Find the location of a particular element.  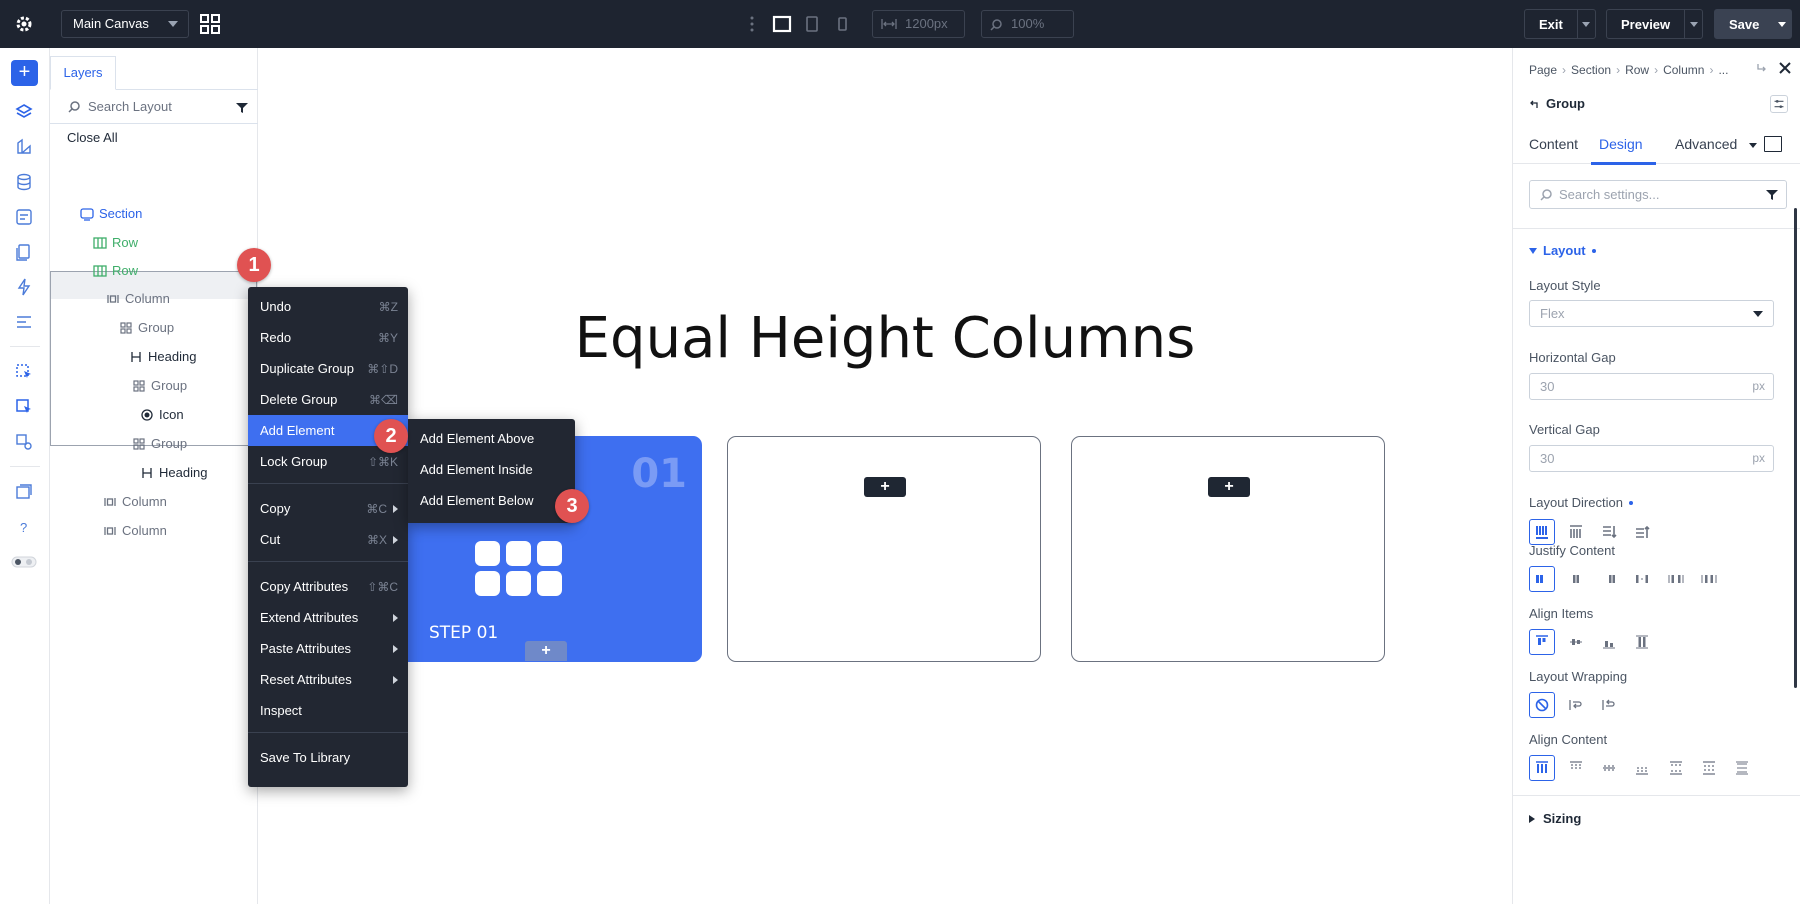

tab-advanced: Advanced is located at coordinates (1706, 144).